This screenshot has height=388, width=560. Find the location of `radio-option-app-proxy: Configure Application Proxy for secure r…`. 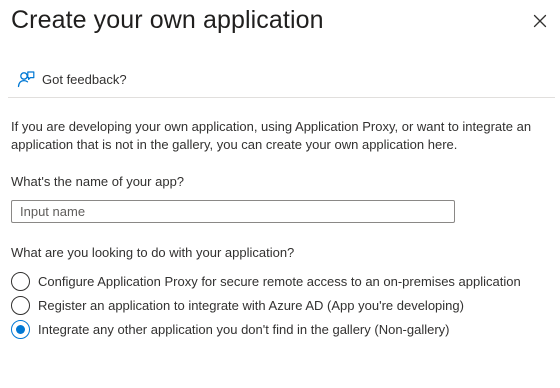

radio-option-app-proxy: Configure Application Proxy for secure r… is located at coordinates (266, 281).